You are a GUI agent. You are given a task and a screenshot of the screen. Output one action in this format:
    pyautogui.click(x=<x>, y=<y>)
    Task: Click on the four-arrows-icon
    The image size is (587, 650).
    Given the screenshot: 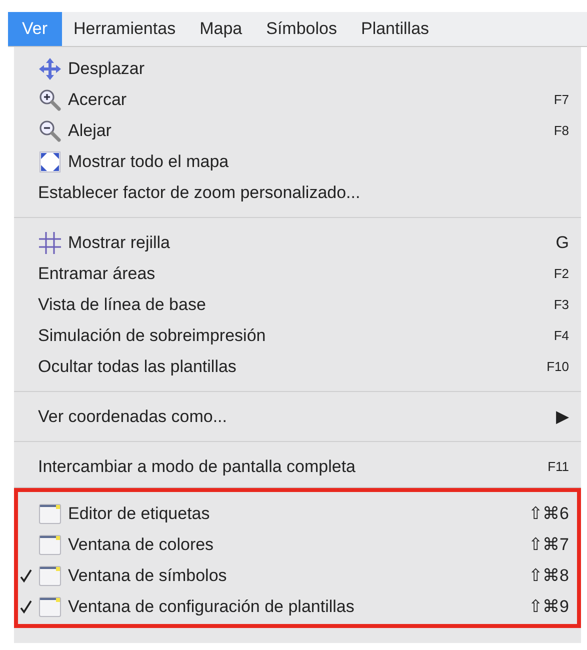 What is the action you would take?
    pyautogui.click(x=50, y=68)
    